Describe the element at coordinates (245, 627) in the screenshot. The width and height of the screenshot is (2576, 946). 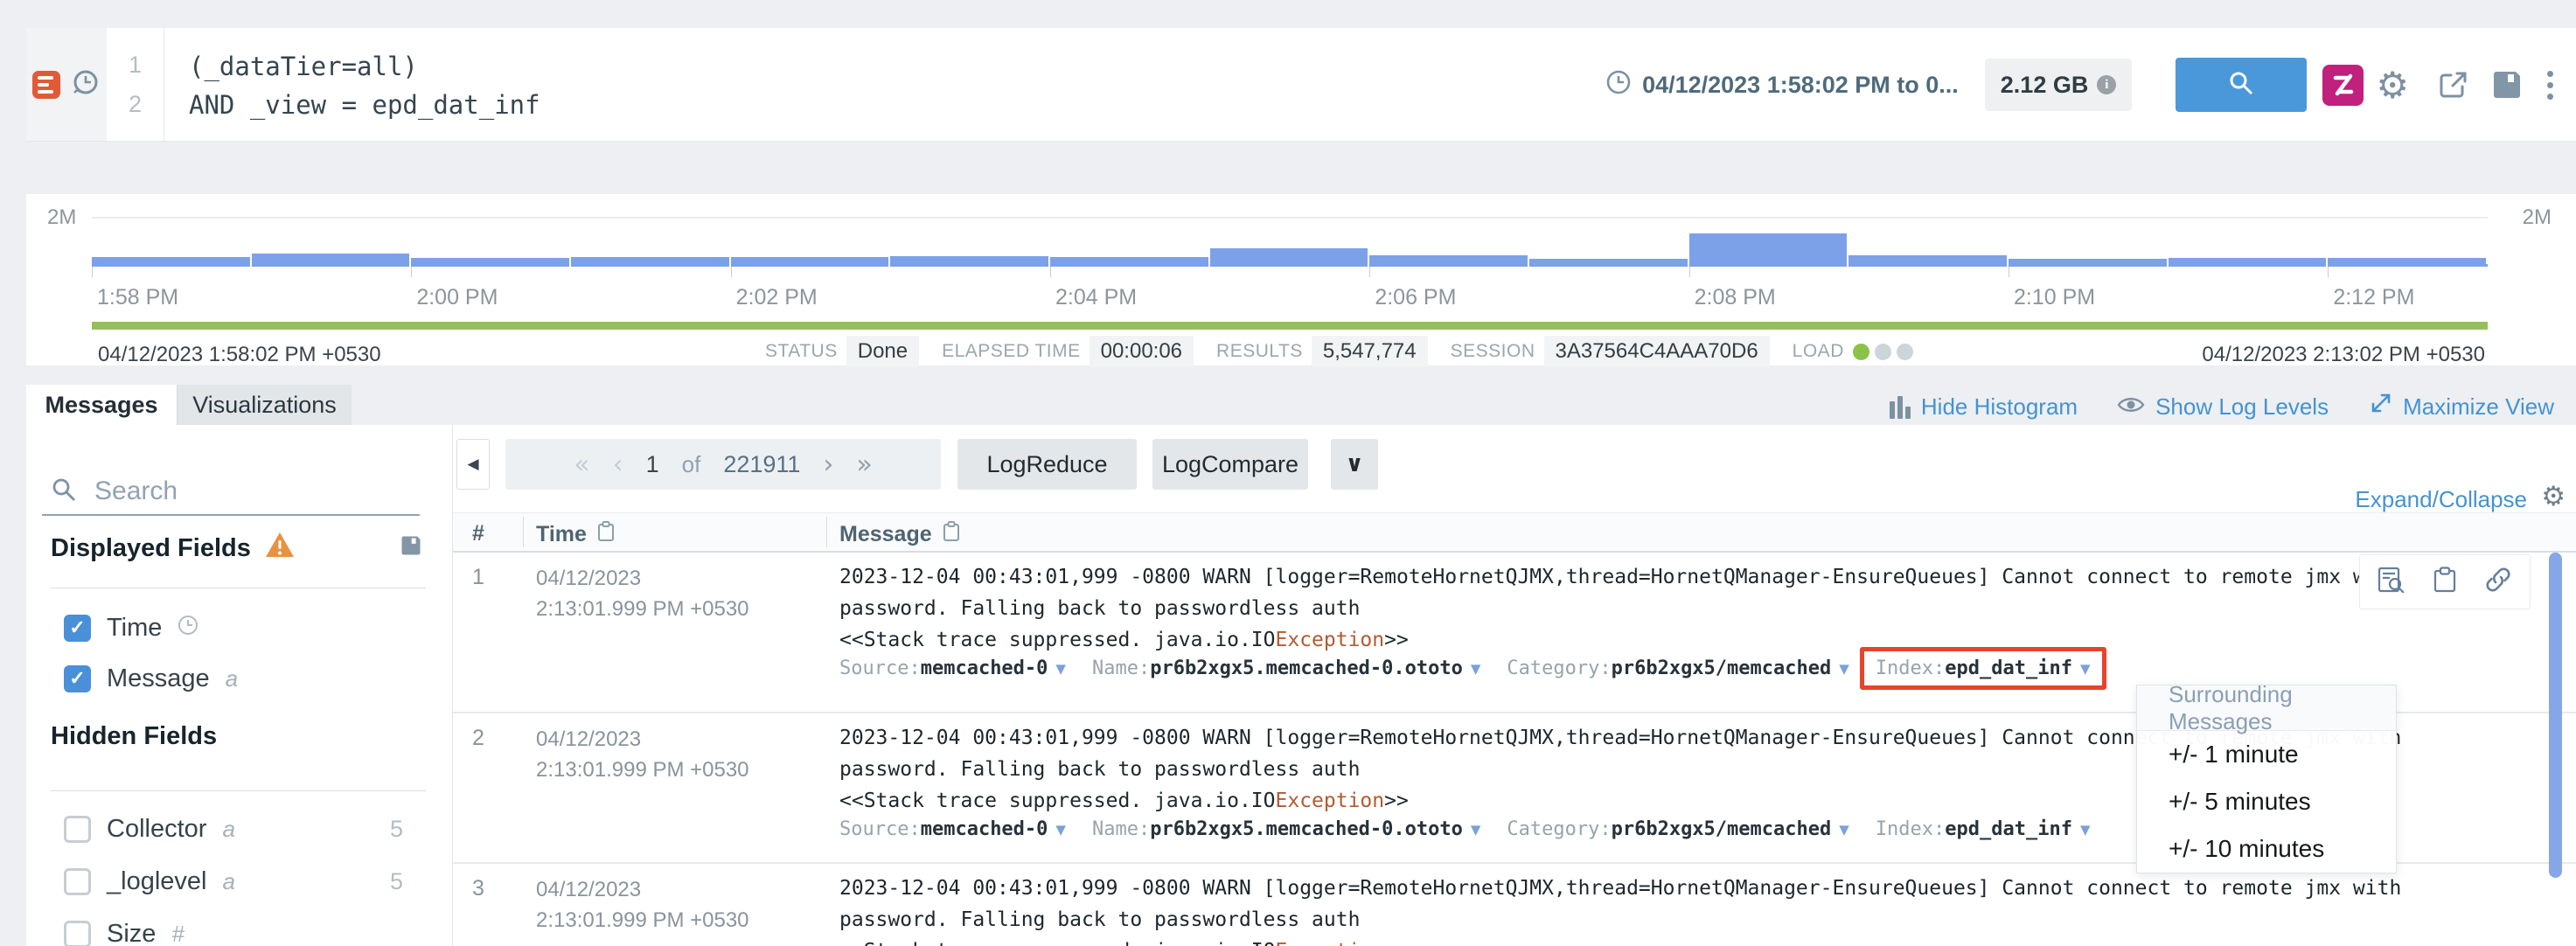
I see `field-row: ✓ Time` at that location.